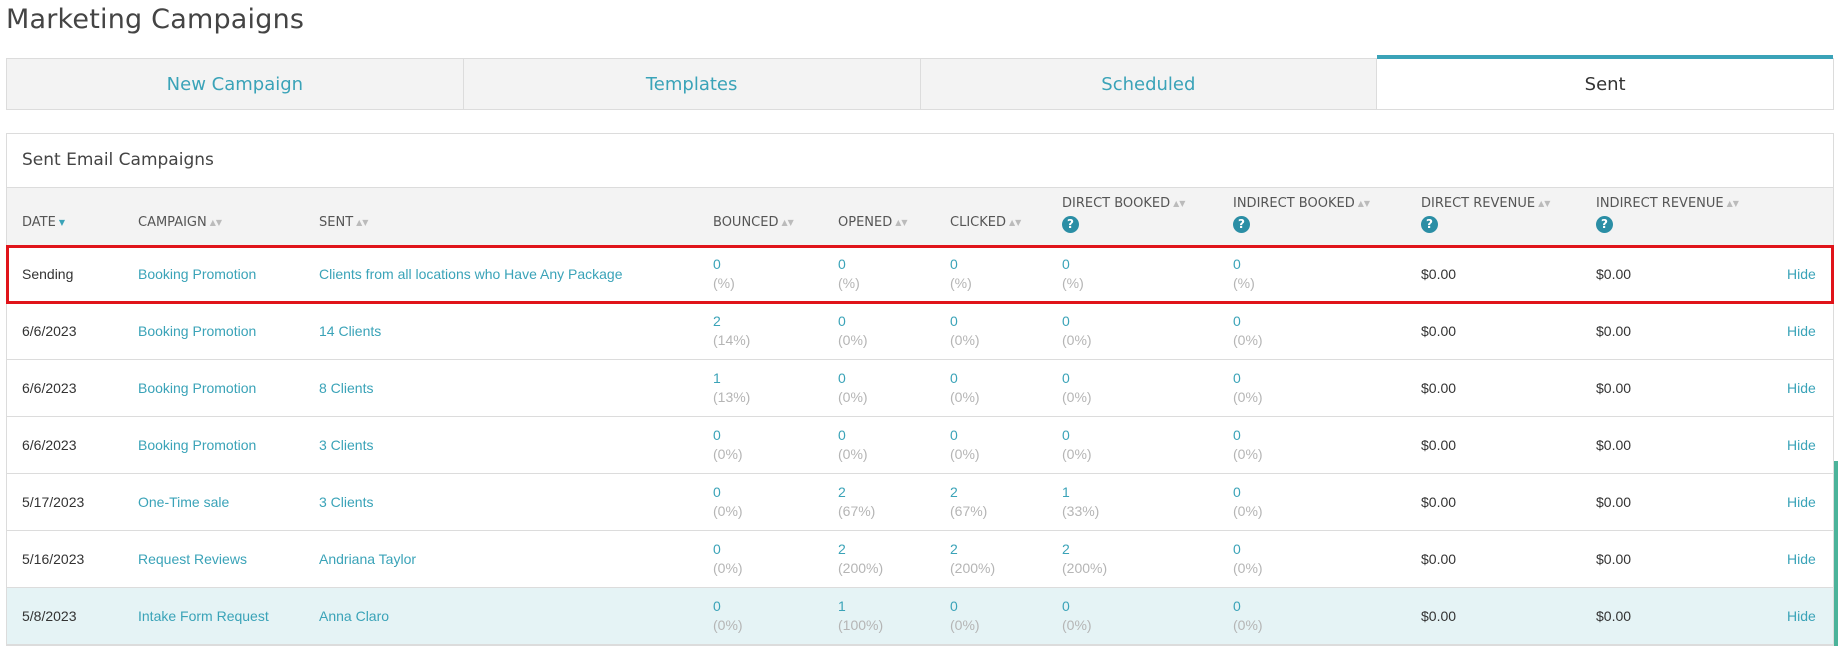  What do you see at coordinates (692, 84) in the screenshot?
I see `tab-templates: Templates` at bounding box center [692, 84].